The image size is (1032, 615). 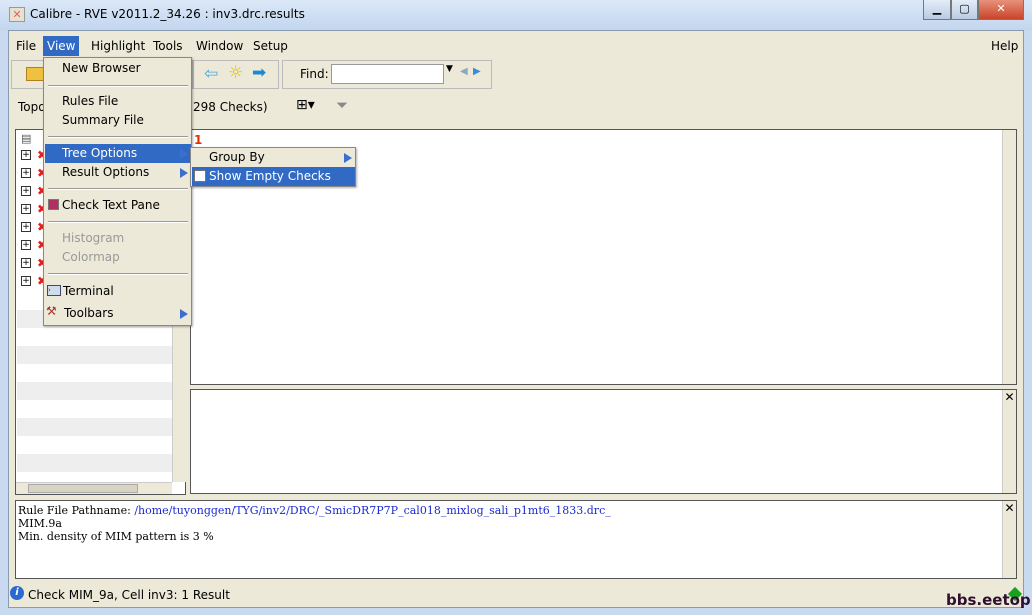 I want to click on info-icon: i, so click(x=17, y=593).